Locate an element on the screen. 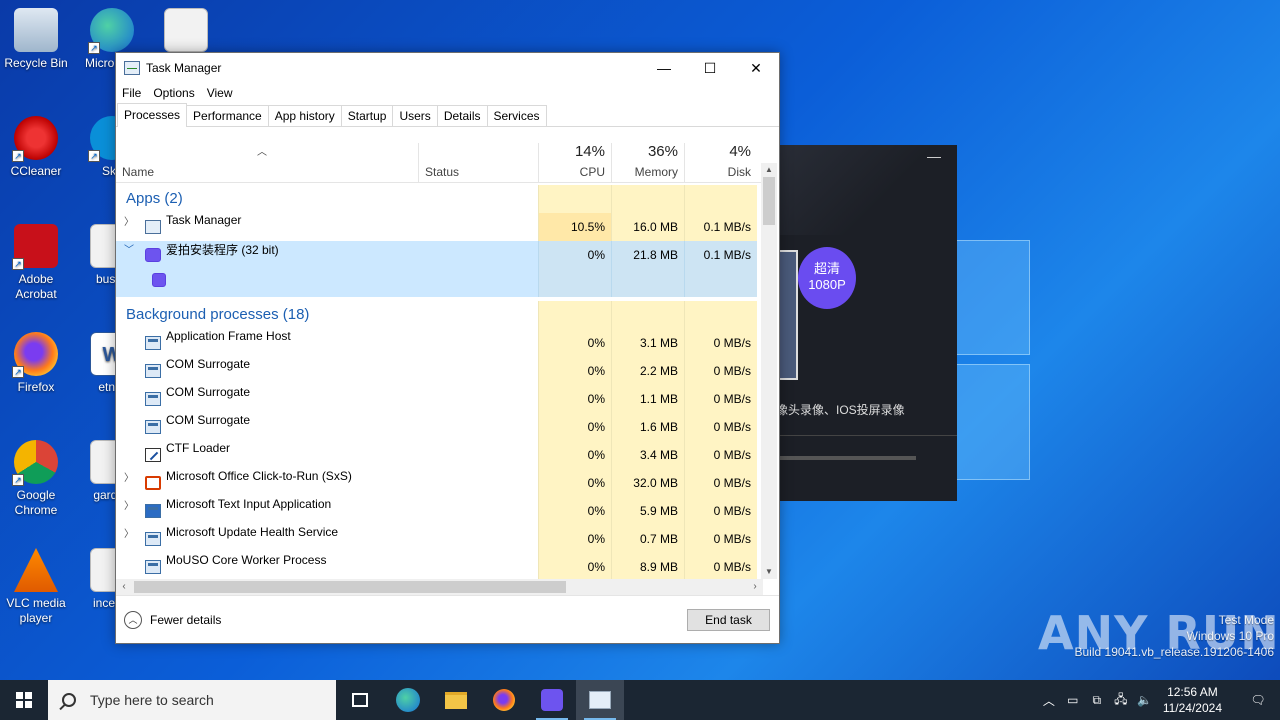 The height and width of the screenshot is (720, 1280). desktop-icon-ccleaner: ↗ CCleaner is located at coordinates (36, 147).